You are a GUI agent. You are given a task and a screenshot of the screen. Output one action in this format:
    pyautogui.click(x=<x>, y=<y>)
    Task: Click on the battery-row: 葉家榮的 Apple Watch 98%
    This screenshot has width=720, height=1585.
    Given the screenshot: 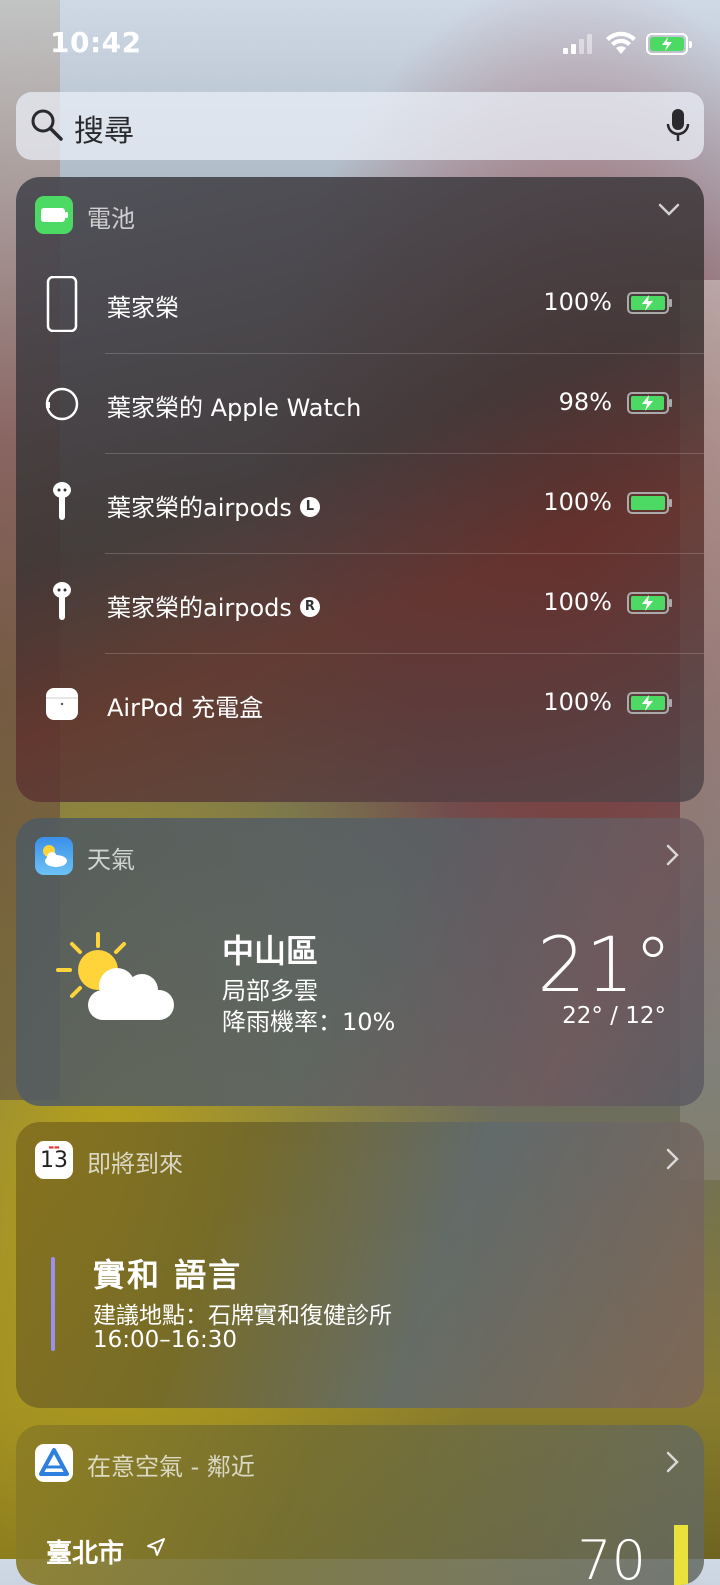 What is the action you would take?
    pyautogui.click(x=360, y=404)
    